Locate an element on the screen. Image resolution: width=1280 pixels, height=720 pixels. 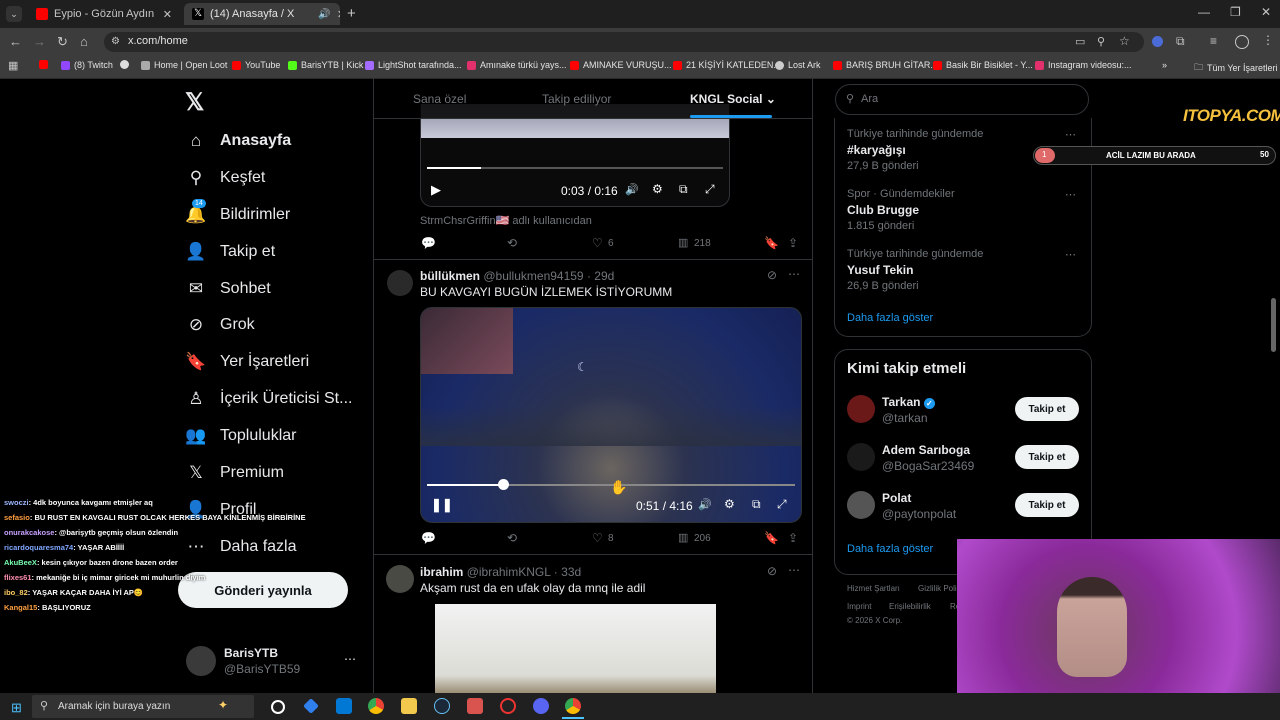
folder-icon is located at coordinates (409, 706).